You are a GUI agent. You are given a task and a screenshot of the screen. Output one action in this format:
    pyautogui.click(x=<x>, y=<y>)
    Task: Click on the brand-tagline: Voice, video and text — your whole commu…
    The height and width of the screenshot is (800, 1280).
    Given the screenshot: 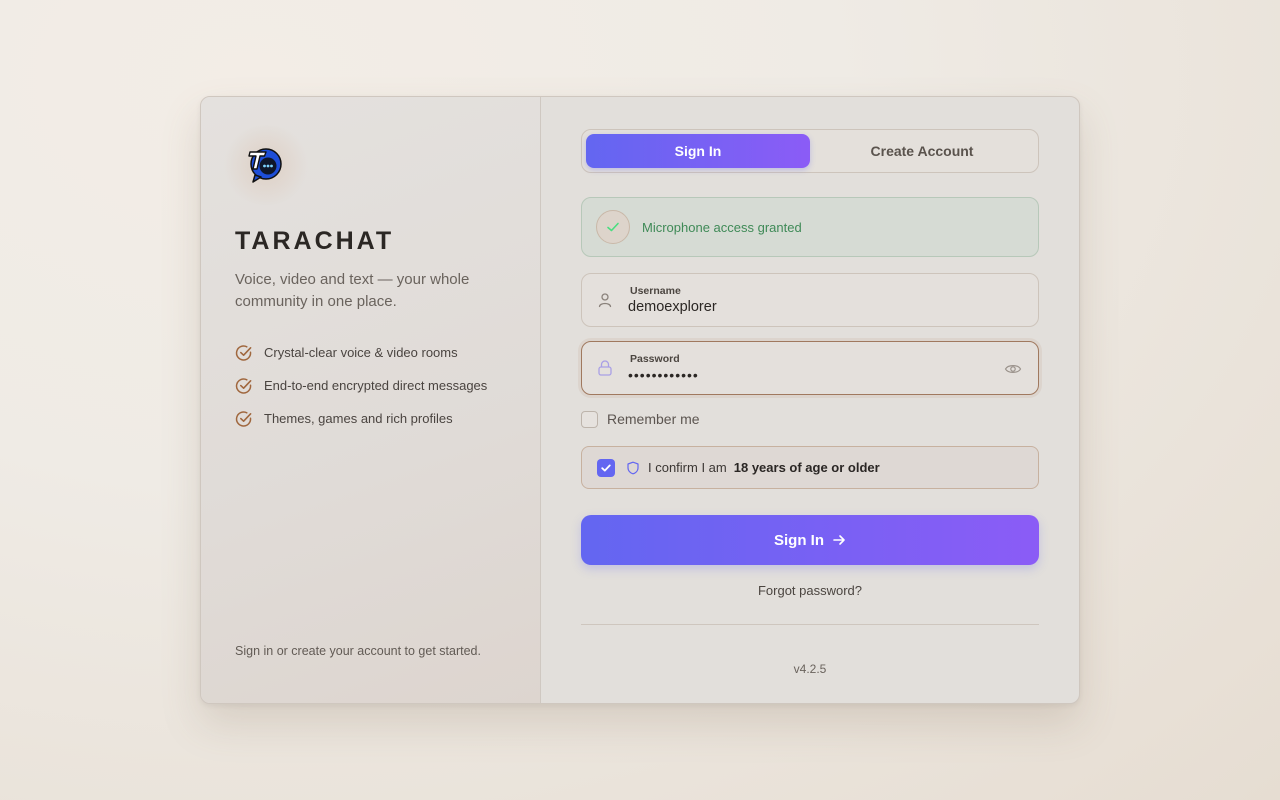 What is the action you would take?
    pyautogui.click(x=352, y=290)
    